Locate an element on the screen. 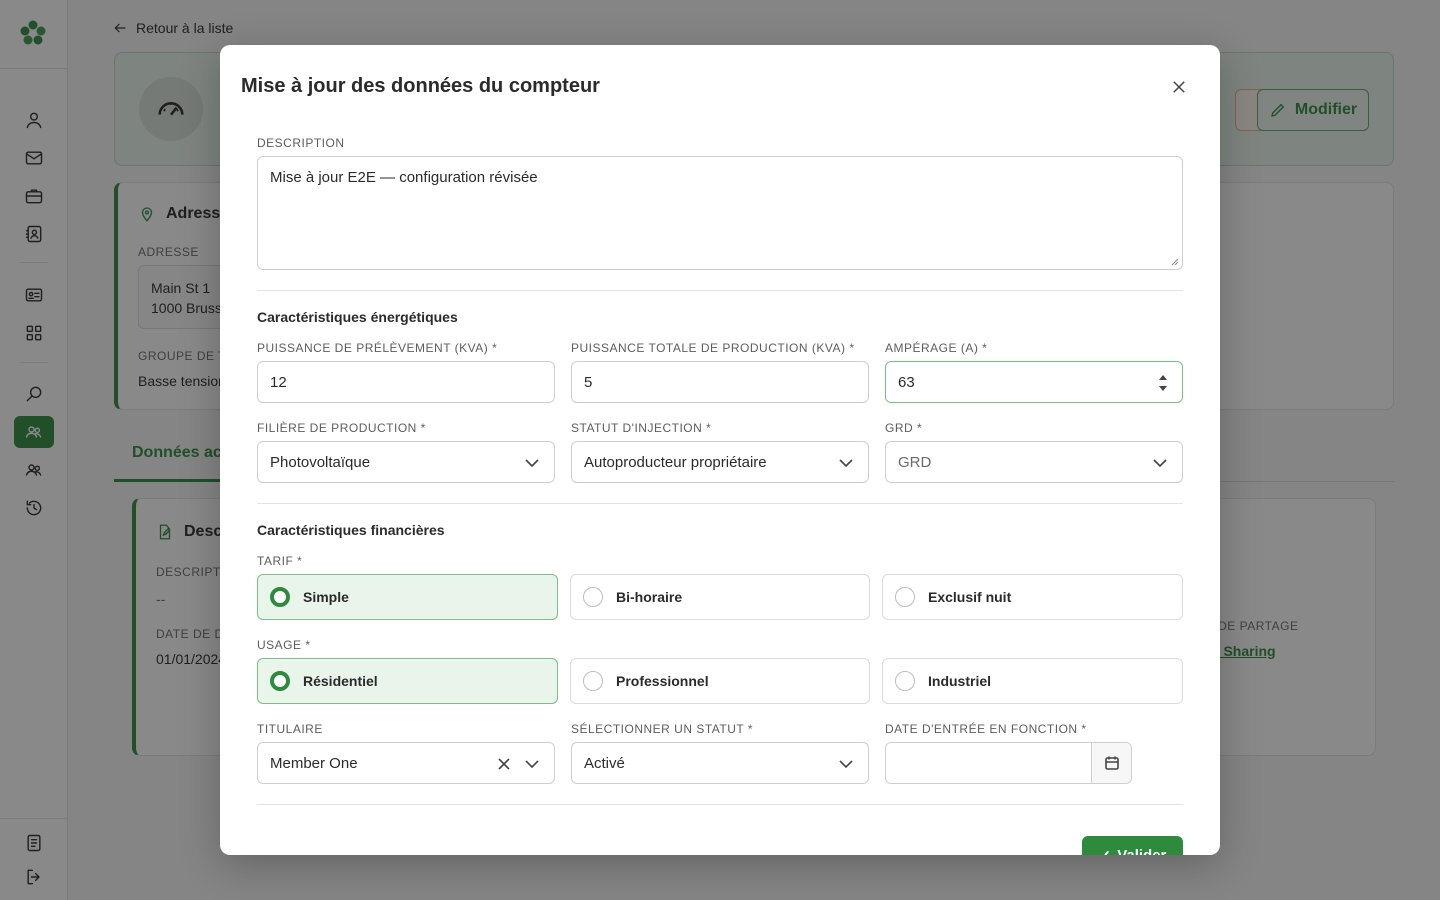  production-type-select: Photovoltaïque is located at coordinates (406, 462).